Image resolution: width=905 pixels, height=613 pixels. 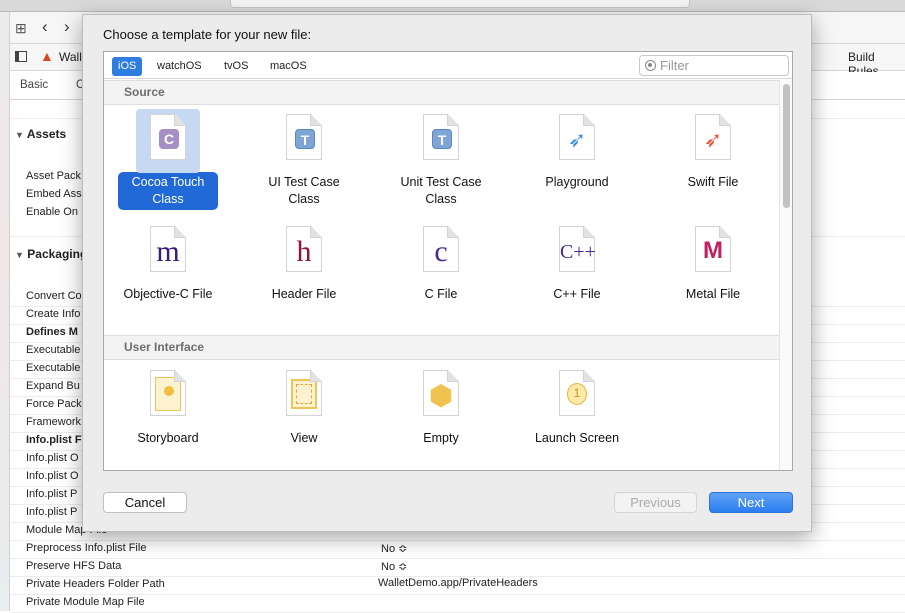 I want to click on filter-input: Filter, so click(x=714, y=65).